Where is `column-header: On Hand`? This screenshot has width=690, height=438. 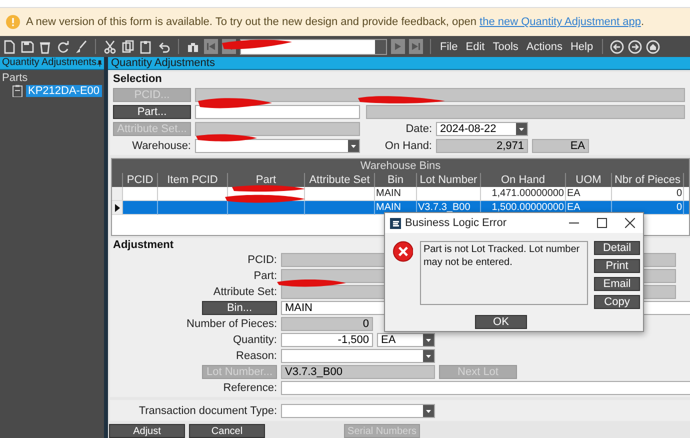
column-header: On Hand is located at coordinates (523, 180).